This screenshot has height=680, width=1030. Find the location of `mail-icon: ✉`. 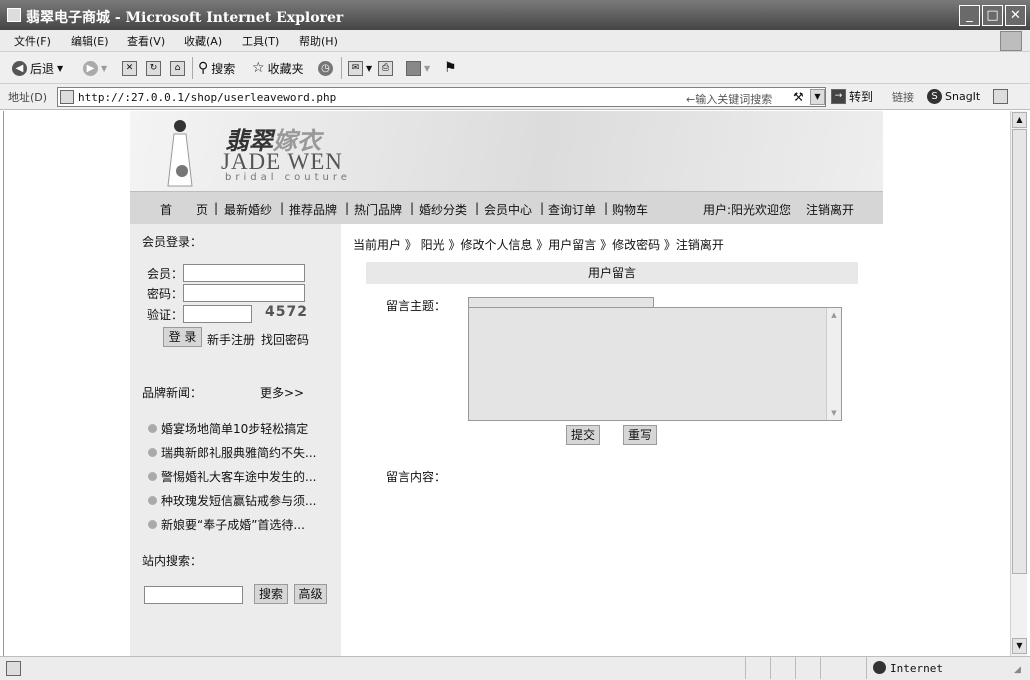

mail-icon: ✉ is located at coordinates (355, 68).